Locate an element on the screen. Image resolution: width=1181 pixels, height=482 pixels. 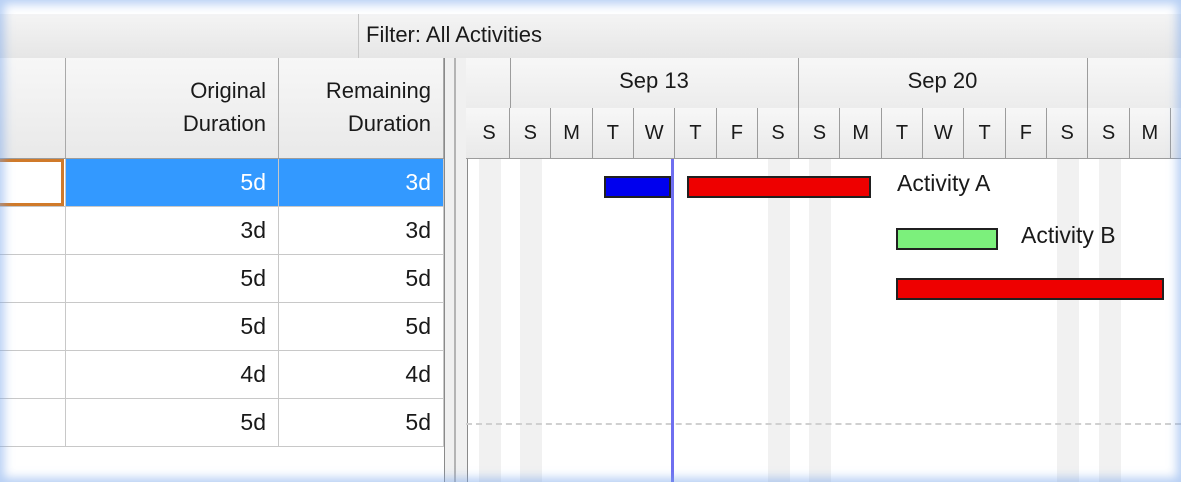
column-header-remaining-duration: Remaining Duration is located at coordinates (361, 108).